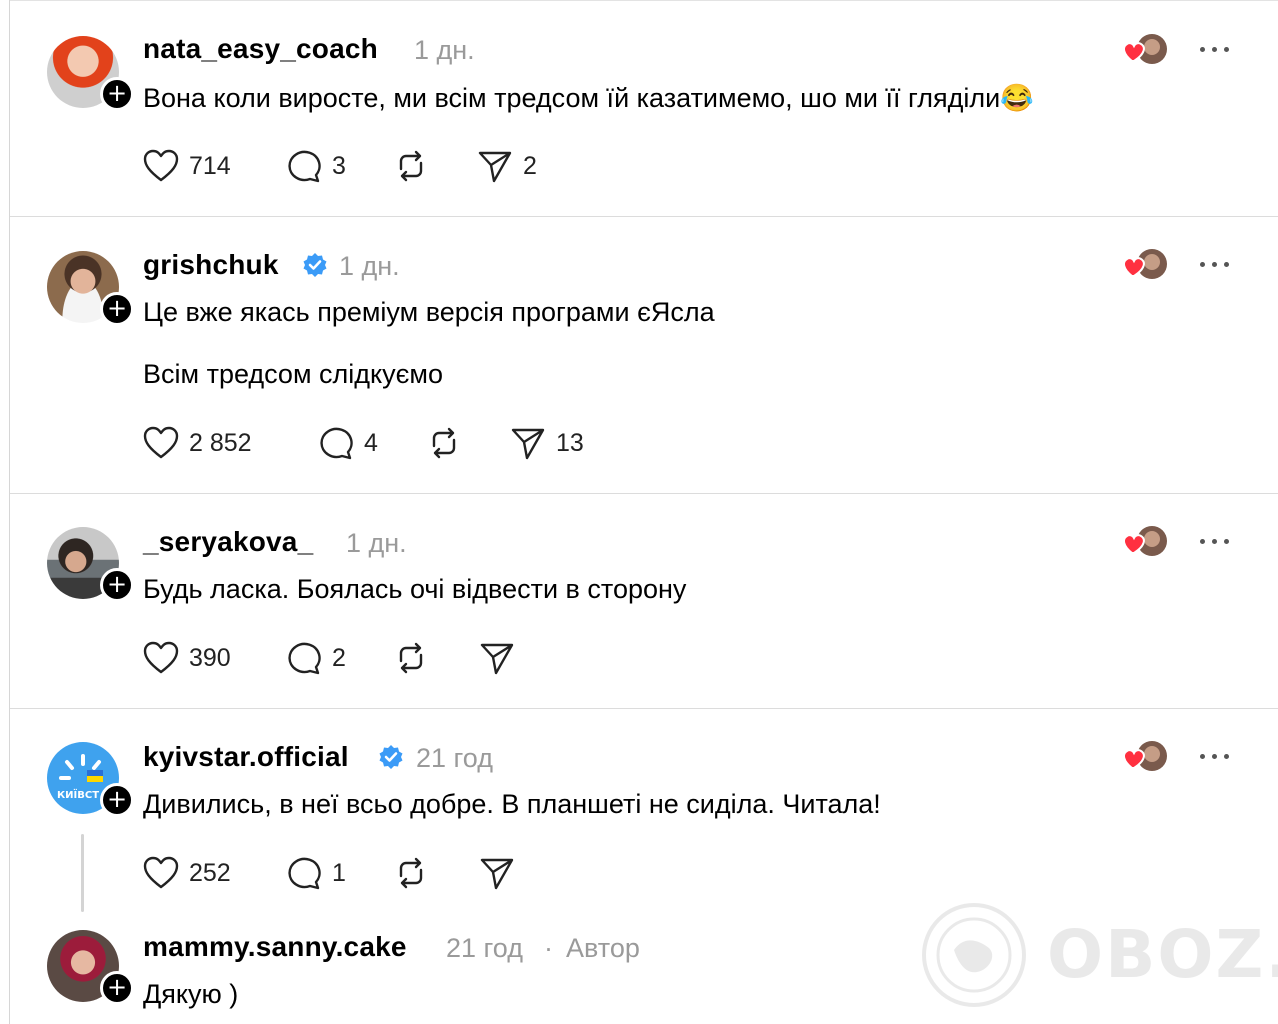 The width and height of the screenshot is (1278, 1024). What do you see at coordinates (353, 873) in the screenshot?
I see `post-actions: 252 1` at bounding box center [353, 873].